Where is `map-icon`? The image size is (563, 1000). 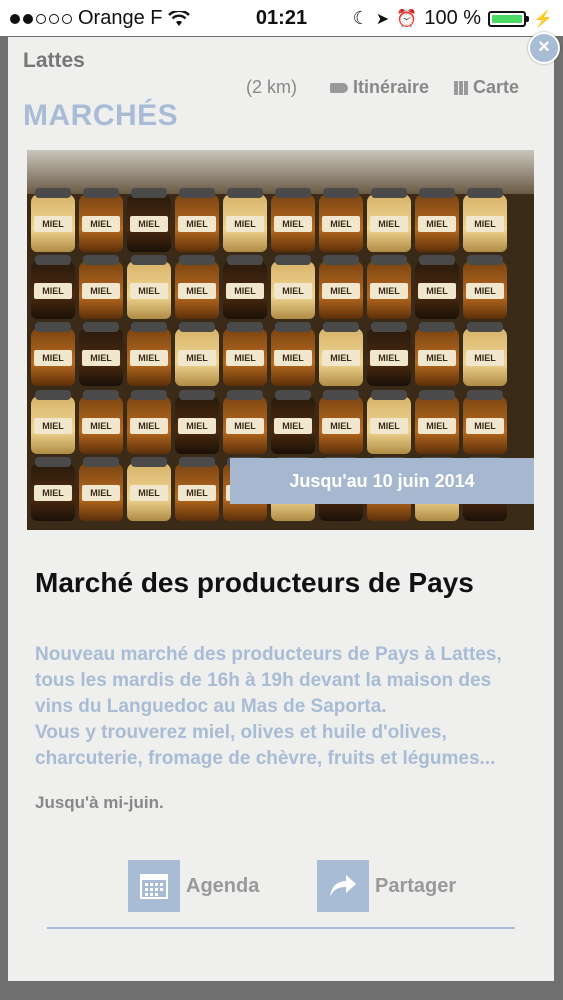
map-icon is located at coordinates (461, 87).